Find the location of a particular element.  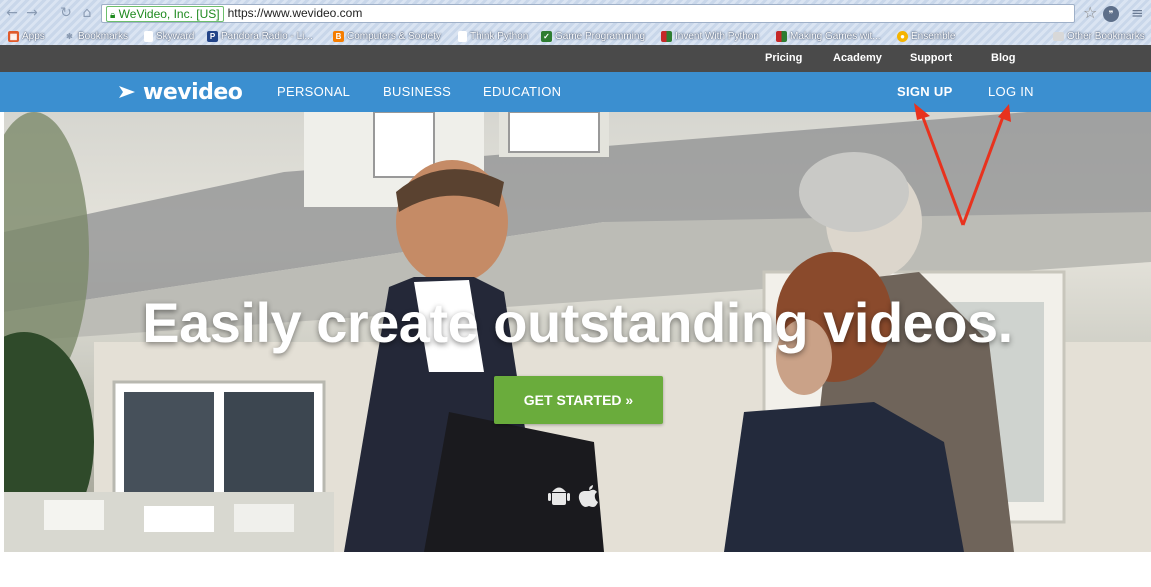

back-arrow-icon: ← is located at coordinates (12, 13).